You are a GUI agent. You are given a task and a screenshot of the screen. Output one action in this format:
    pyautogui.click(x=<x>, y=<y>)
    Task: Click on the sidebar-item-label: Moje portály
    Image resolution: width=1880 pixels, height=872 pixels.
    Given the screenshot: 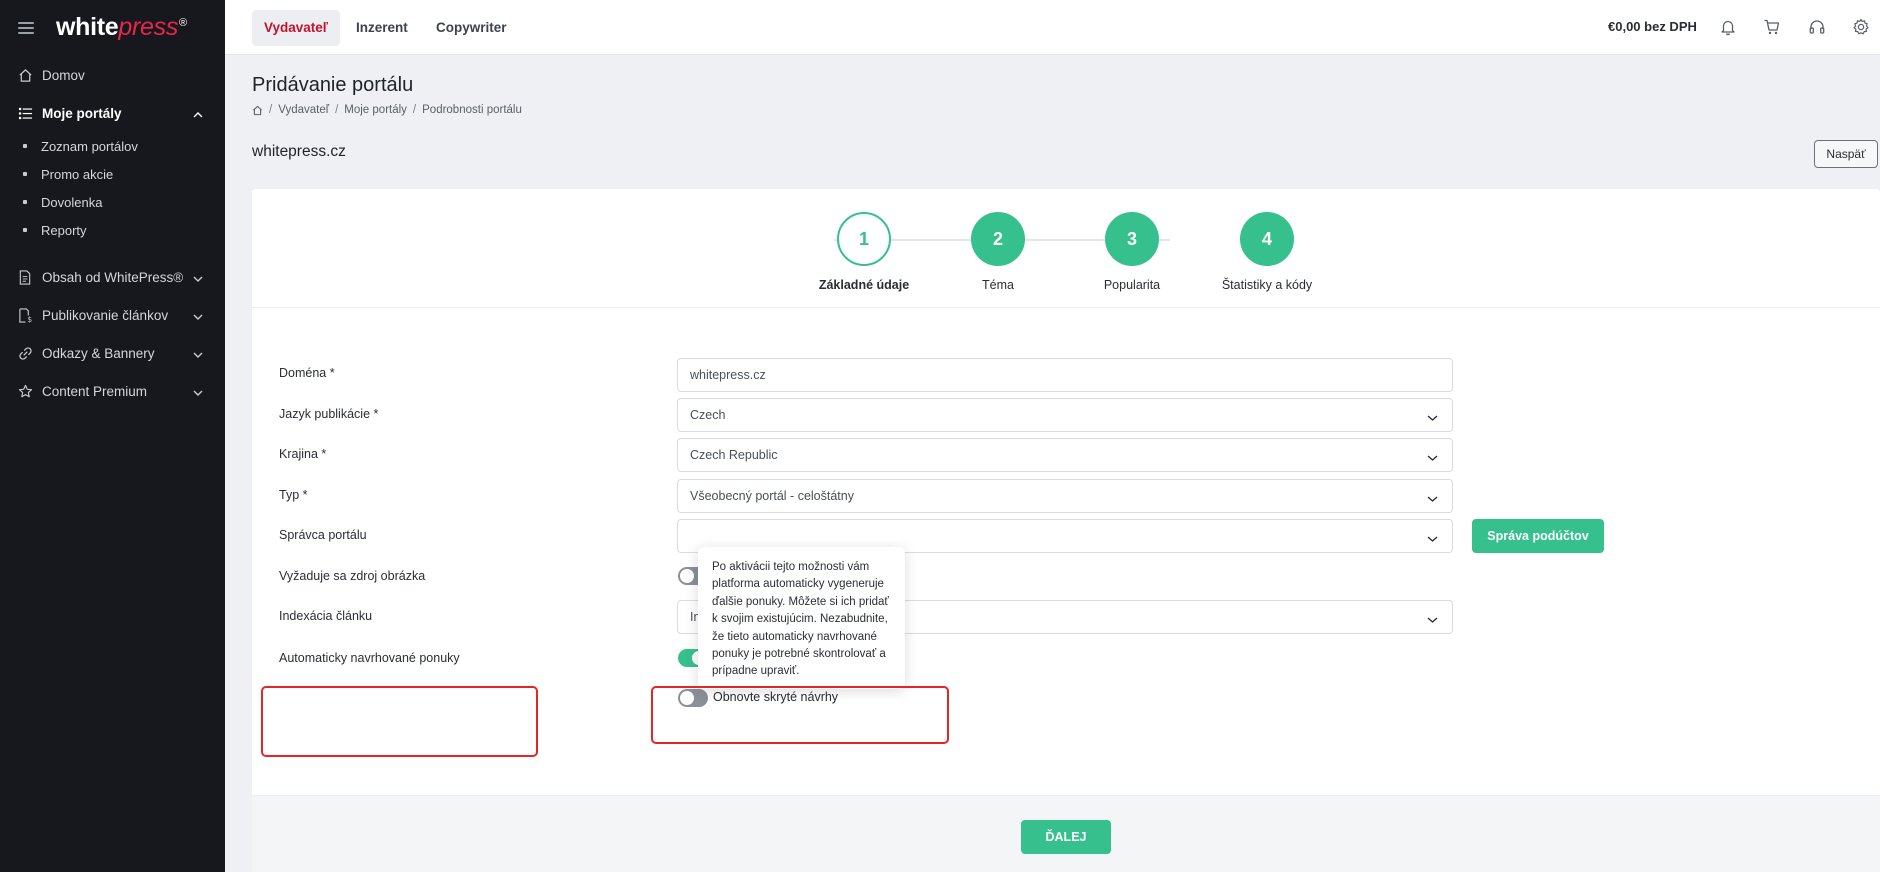 What is the action you would take?
    pyautogui.click(x=82, y=113)
    